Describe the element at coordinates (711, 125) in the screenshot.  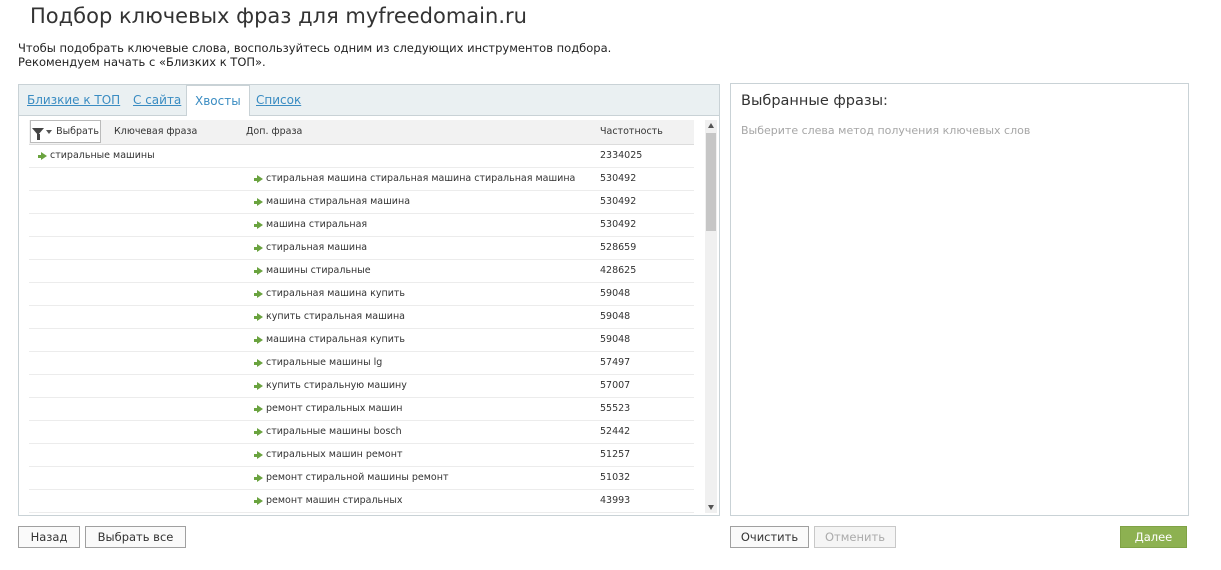
I see `scroll-up-icon` at that location.